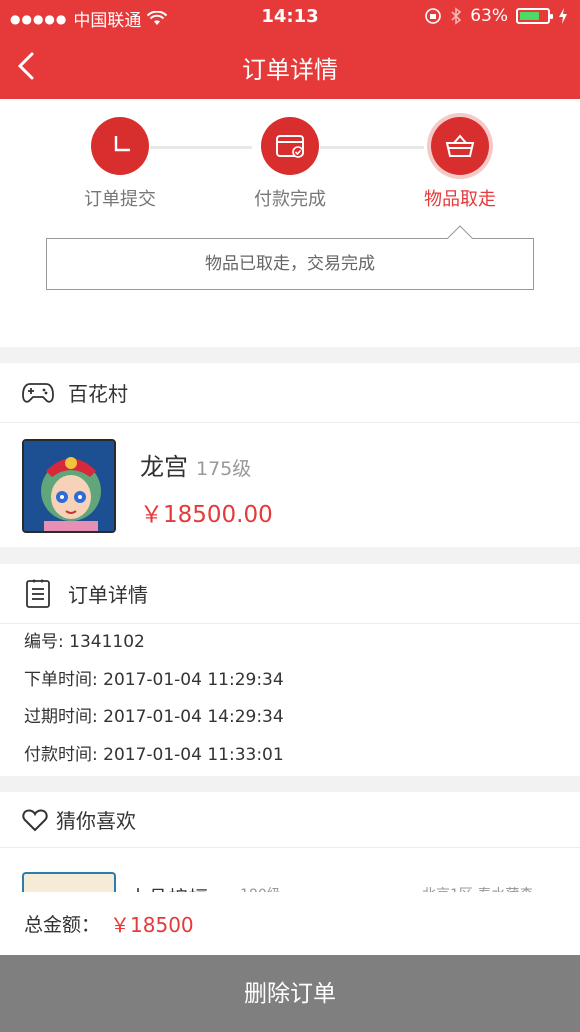 The image size is (580, 1032). I want to click on order-created-row: 下单时间: 2017-01-04 11:29:34, so click(154, 679).